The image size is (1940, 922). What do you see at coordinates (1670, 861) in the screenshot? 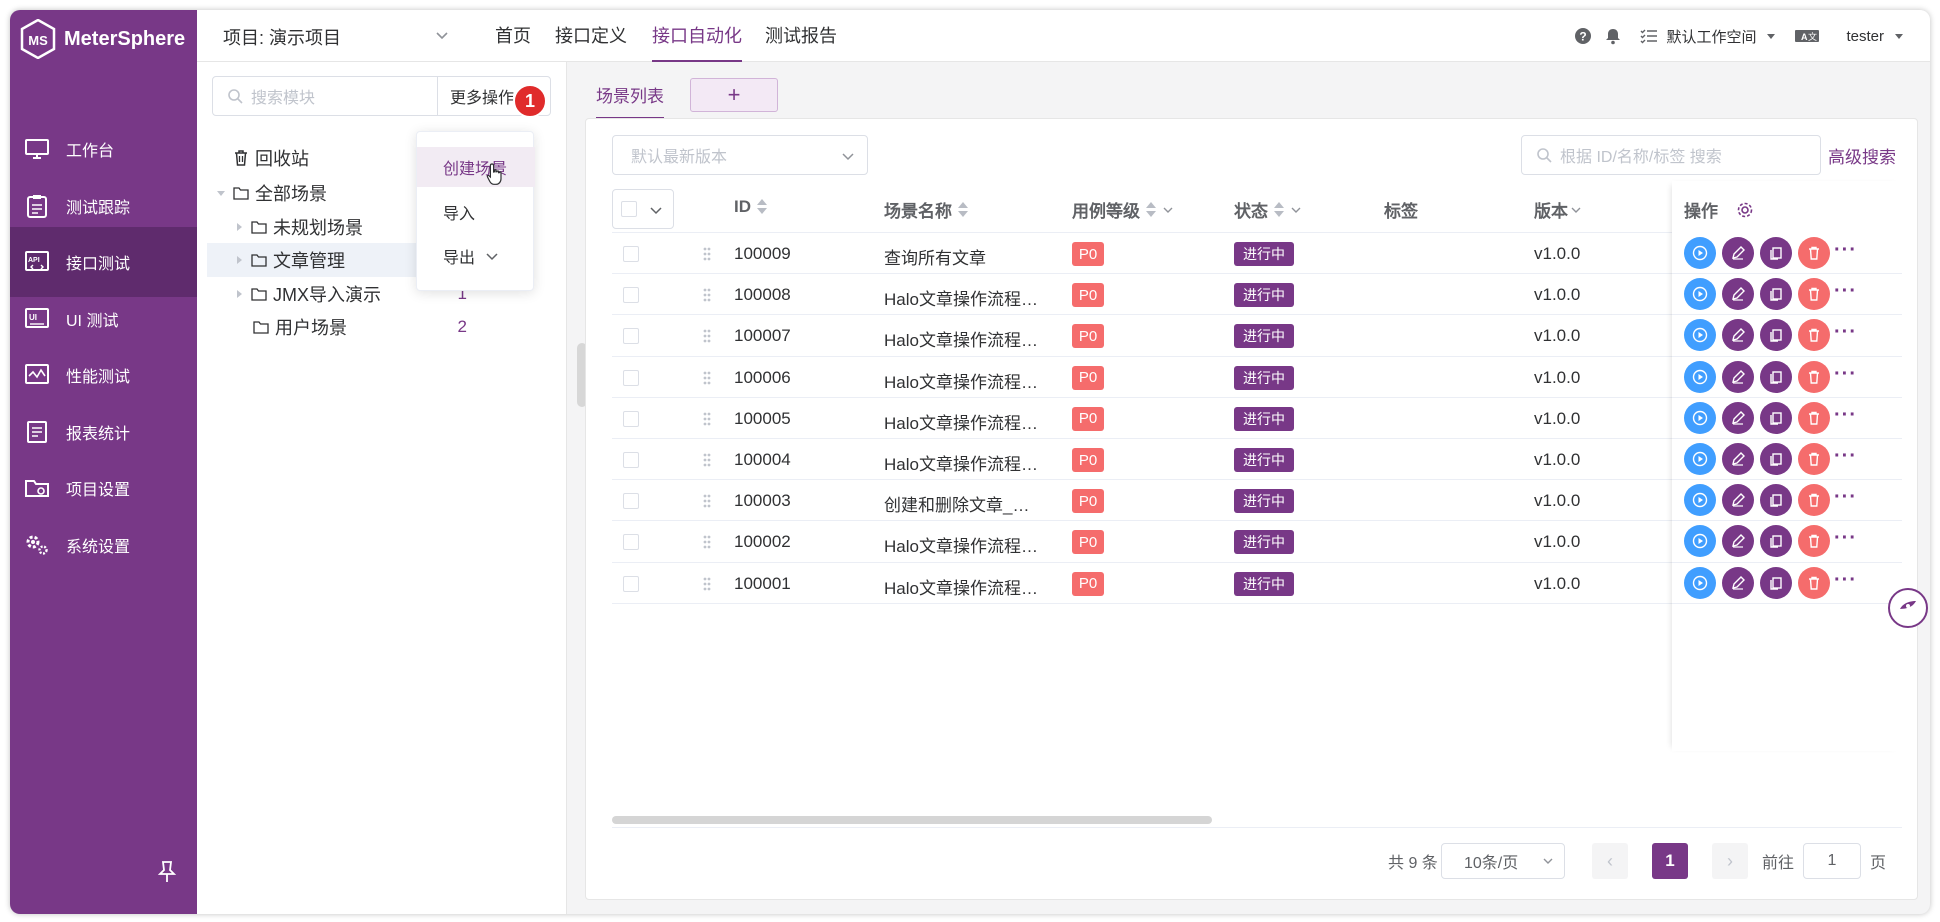
I see `page-1-button: 1` at bounding box center [1670, 861].